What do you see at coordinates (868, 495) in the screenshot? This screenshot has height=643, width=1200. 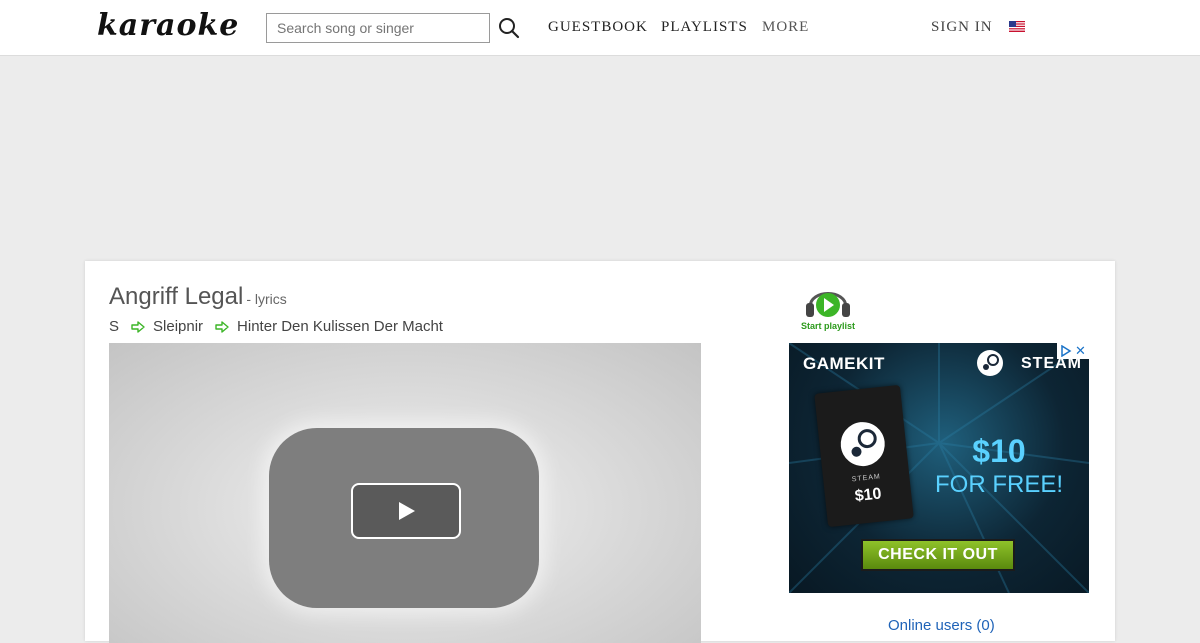 I see `card-price: $10` at bounding box center [868, 495].